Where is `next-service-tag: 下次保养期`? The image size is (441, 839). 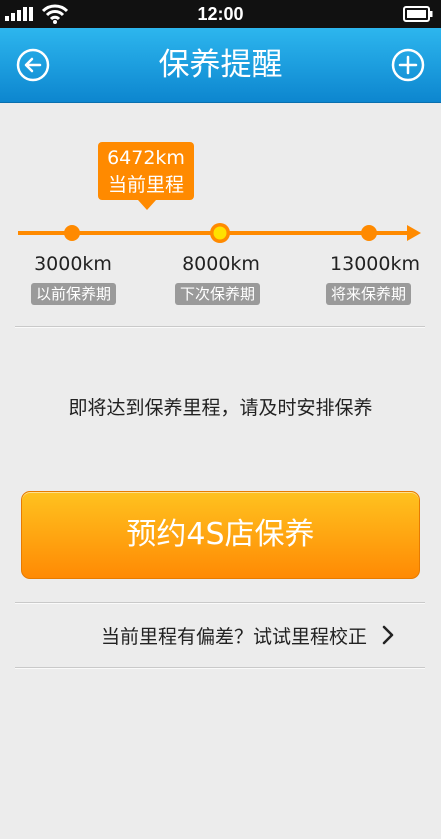
next-service-tag: 下次保养期 is located at coordinates (218, 294).